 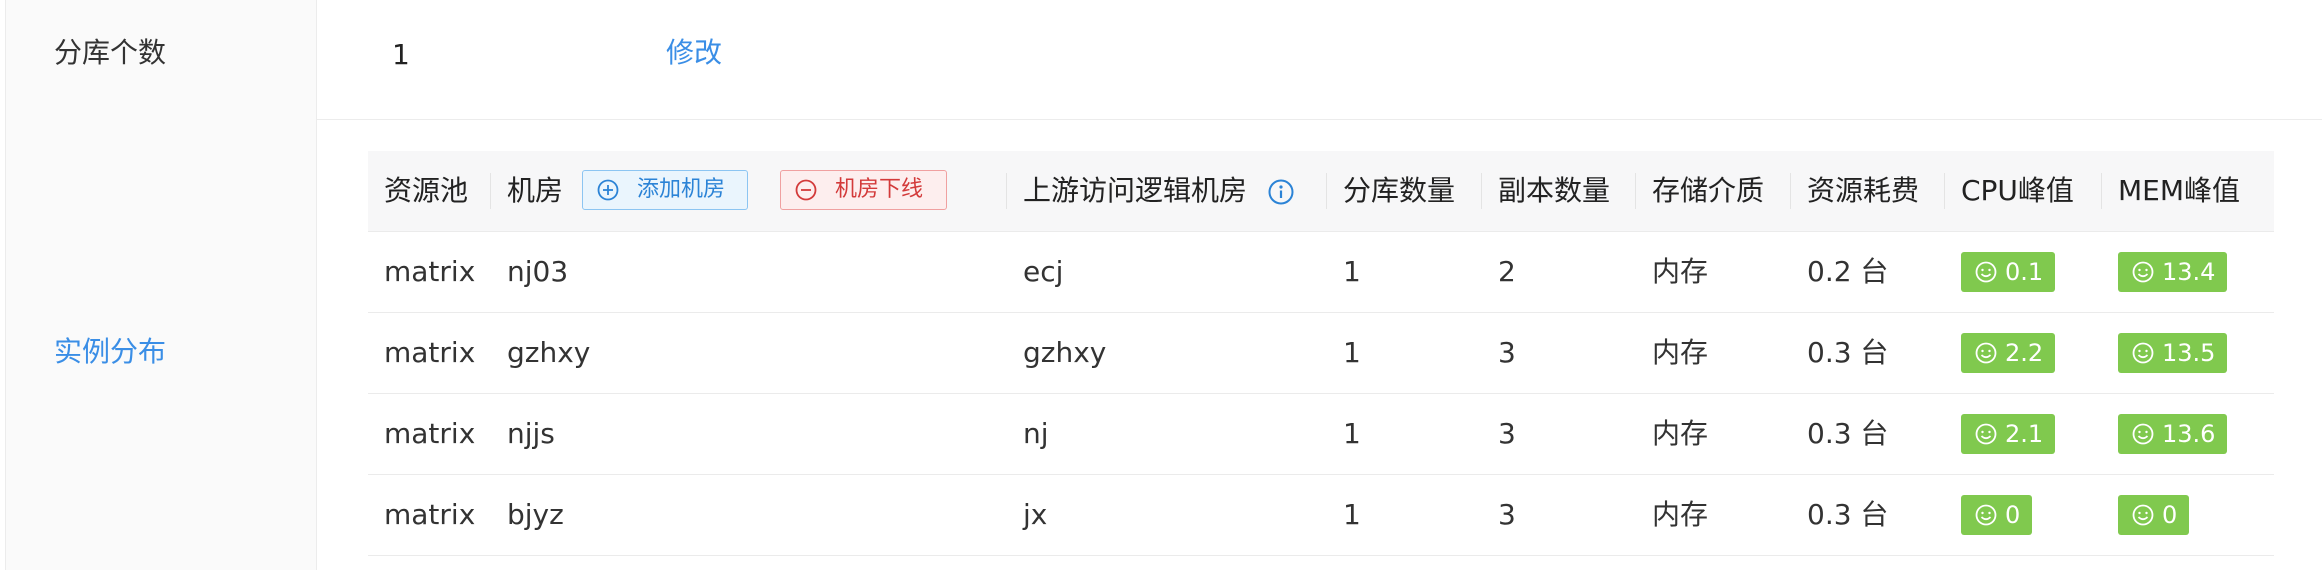 I want to click on mem-peak-tag: 13.6, so click(x=2173, y=434).